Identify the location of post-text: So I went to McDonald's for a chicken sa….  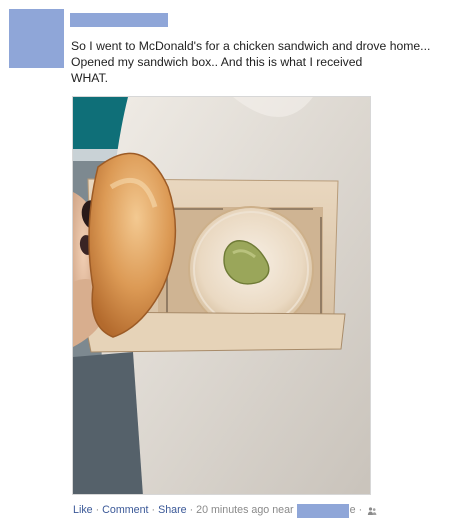
(251, 62).